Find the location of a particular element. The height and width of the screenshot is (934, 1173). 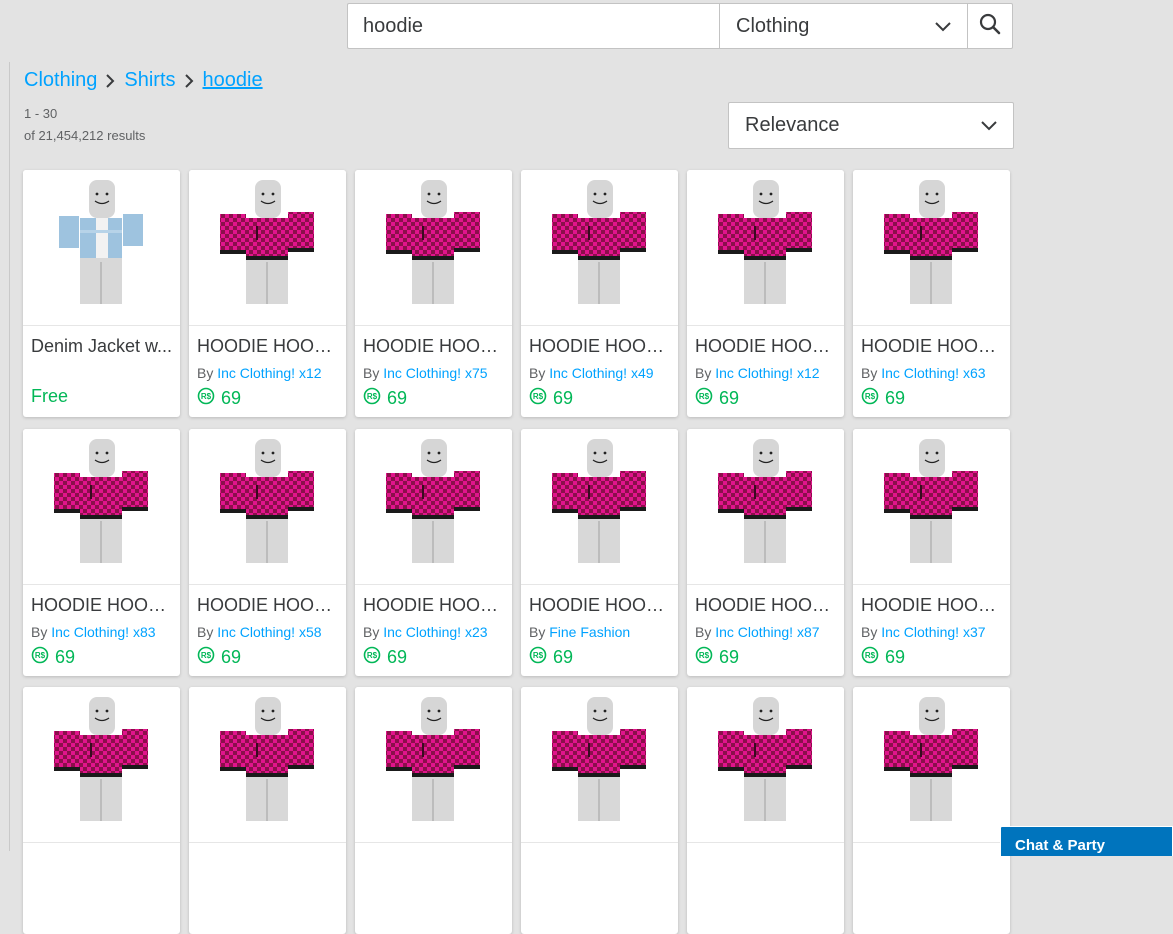

search-category-dropdown: Clothing is located at coordinates (843, 26).